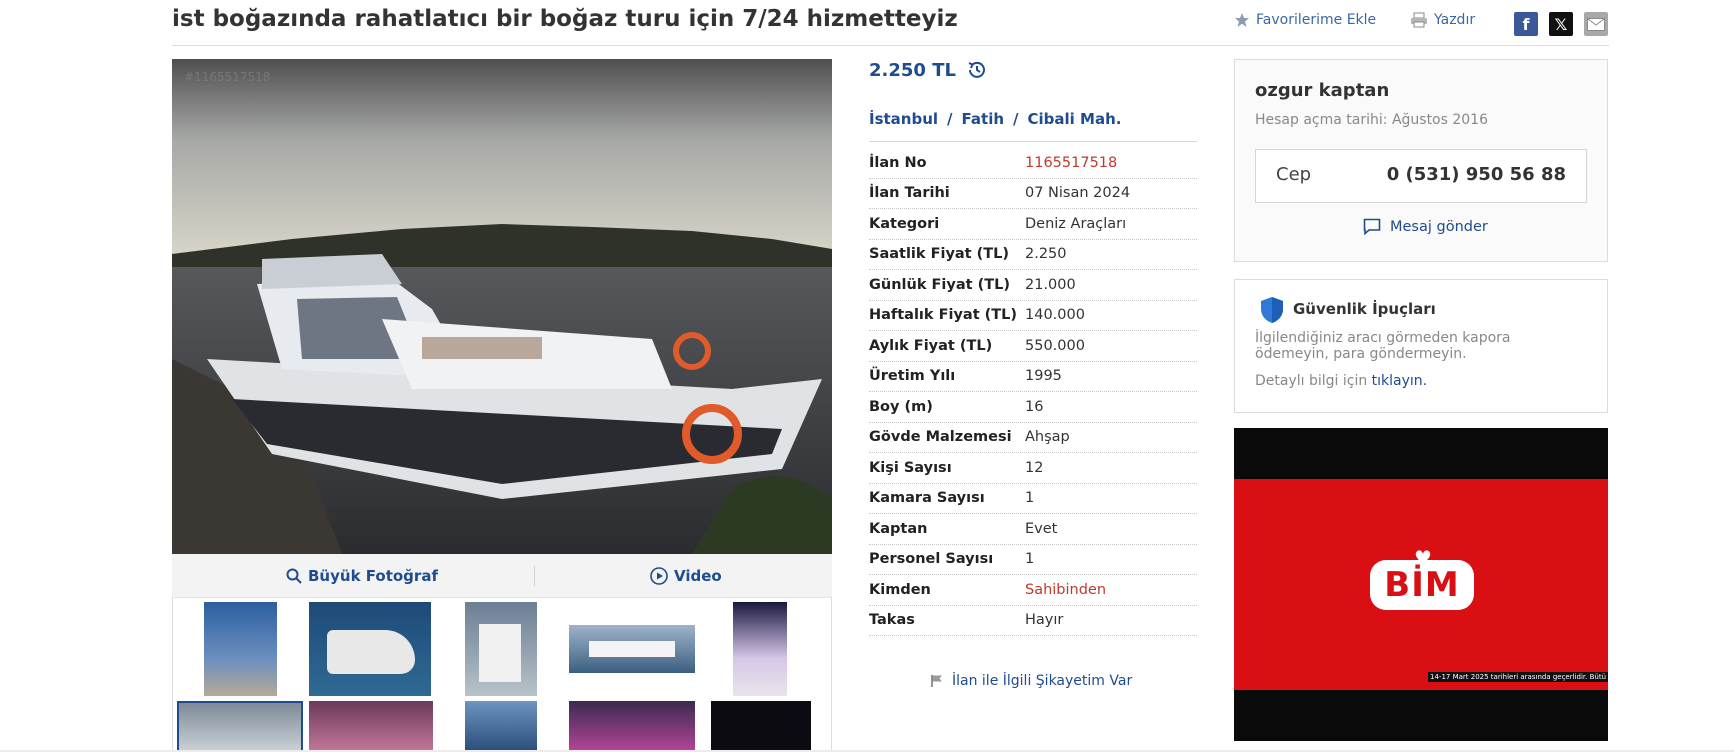  What do you see at coordinates (1294, 174) in the screenshot?
I see `phone-label: Cep` at bounding box center [1294, 174].